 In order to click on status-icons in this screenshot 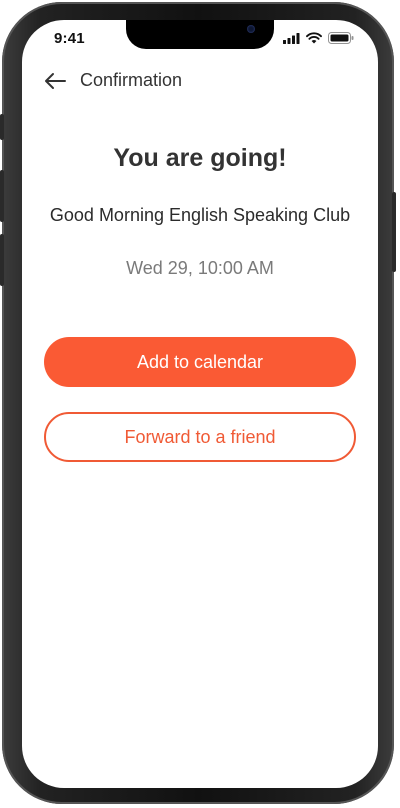, I will do `click(318, 38)`.